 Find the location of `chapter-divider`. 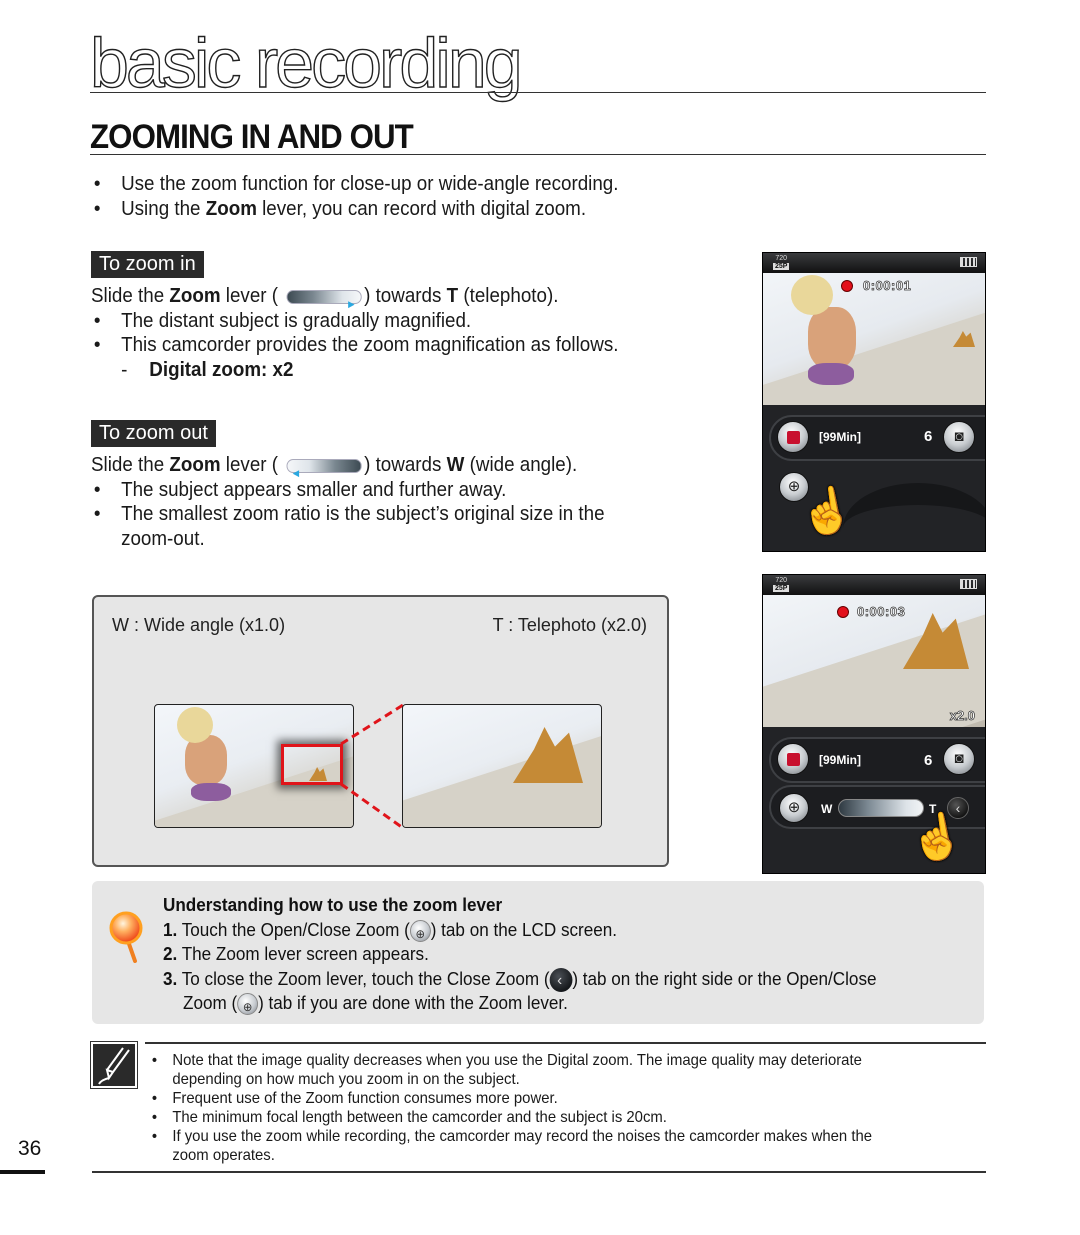

chapter-divider is located at coordinates (538, 92).